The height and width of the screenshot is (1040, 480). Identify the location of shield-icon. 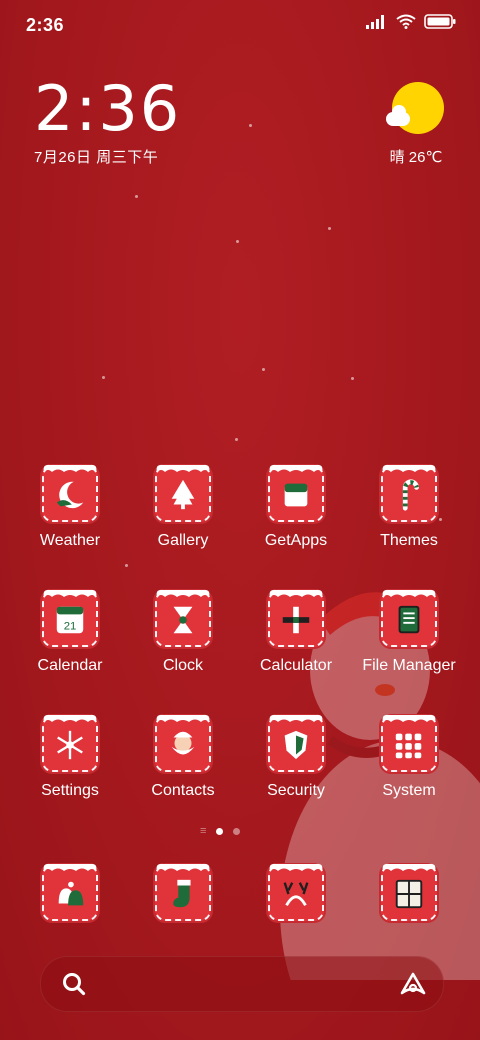
(296, 745).